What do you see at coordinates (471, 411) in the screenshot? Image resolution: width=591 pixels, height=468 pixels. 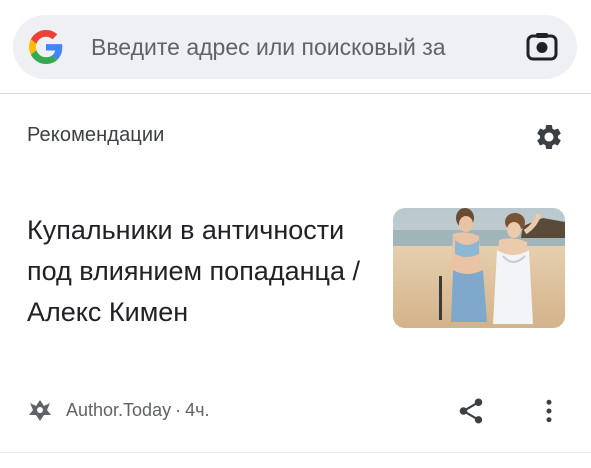 I see `share-icon` at bounding box center [471, 411].